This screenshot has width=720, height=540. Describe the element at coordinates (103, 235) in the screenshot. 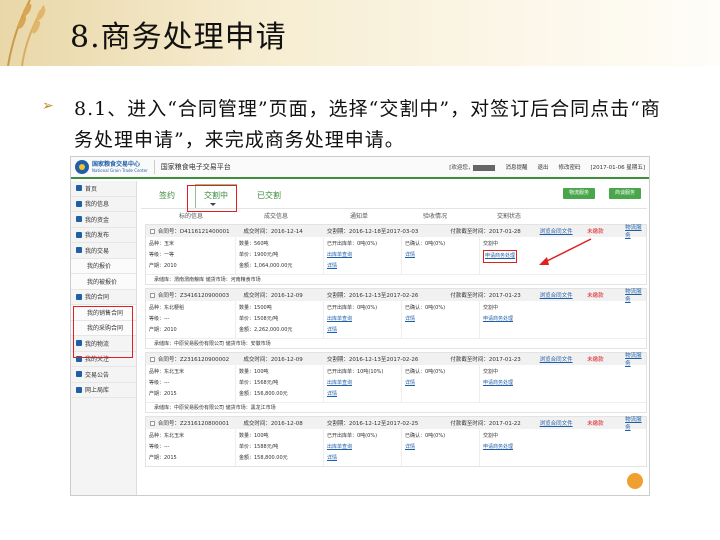

I see `sidebar-item: 我的发布` at that location.